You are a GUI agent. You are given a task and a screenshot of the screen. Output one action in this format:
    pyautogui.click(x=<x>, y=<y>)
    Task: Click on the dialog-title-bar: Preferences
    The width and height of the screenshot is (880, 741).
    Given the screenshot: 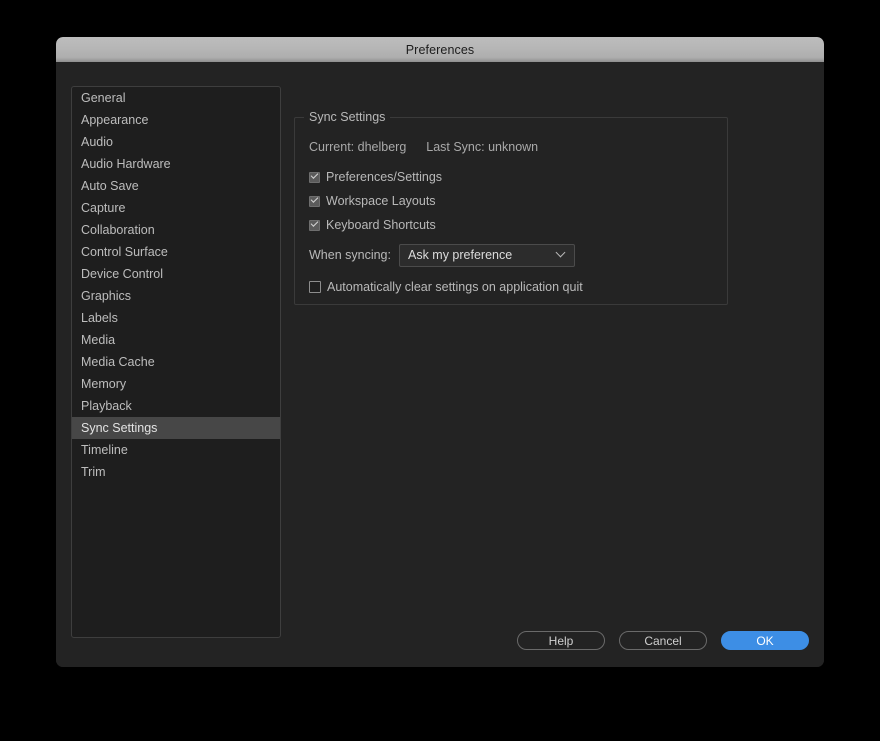 What is the action you would take?
    pyautogui.click(x=440, y=49)
    